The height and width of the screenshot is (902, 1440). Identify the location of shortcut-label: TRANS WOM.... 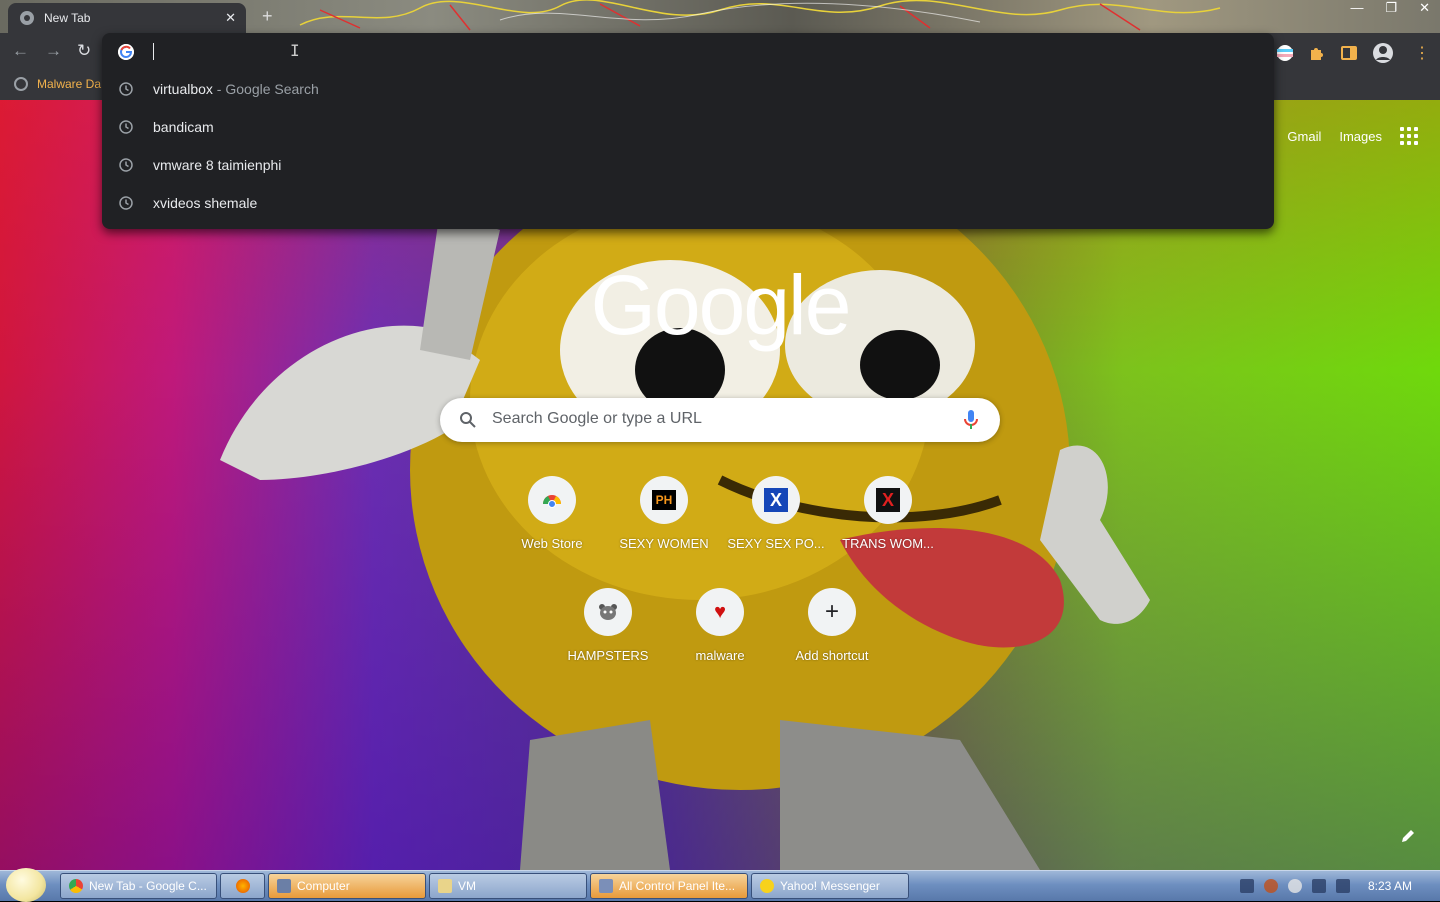
(888, 543).